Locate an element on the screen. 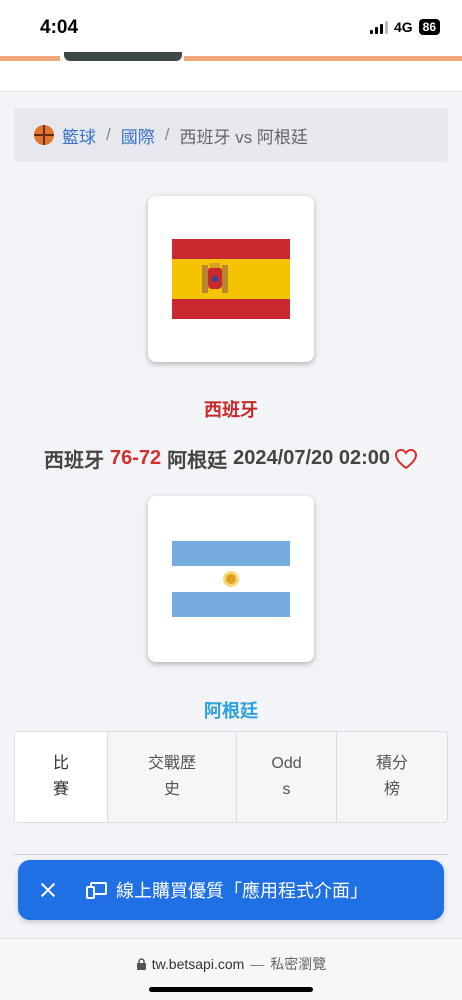 This screenshot has height=1000, width=462. spain-flag is located at coordinates (231, 279).